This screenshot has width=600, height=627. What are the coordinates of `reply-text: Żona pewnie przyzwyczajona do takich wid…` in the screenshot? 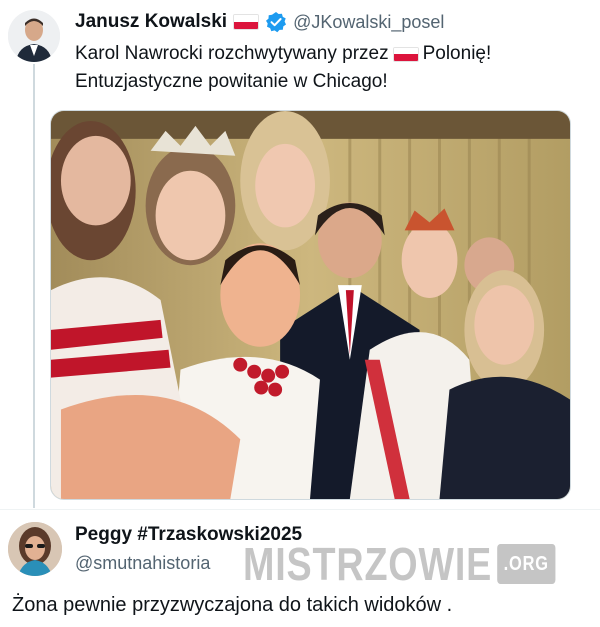 It's located at (232, 605).